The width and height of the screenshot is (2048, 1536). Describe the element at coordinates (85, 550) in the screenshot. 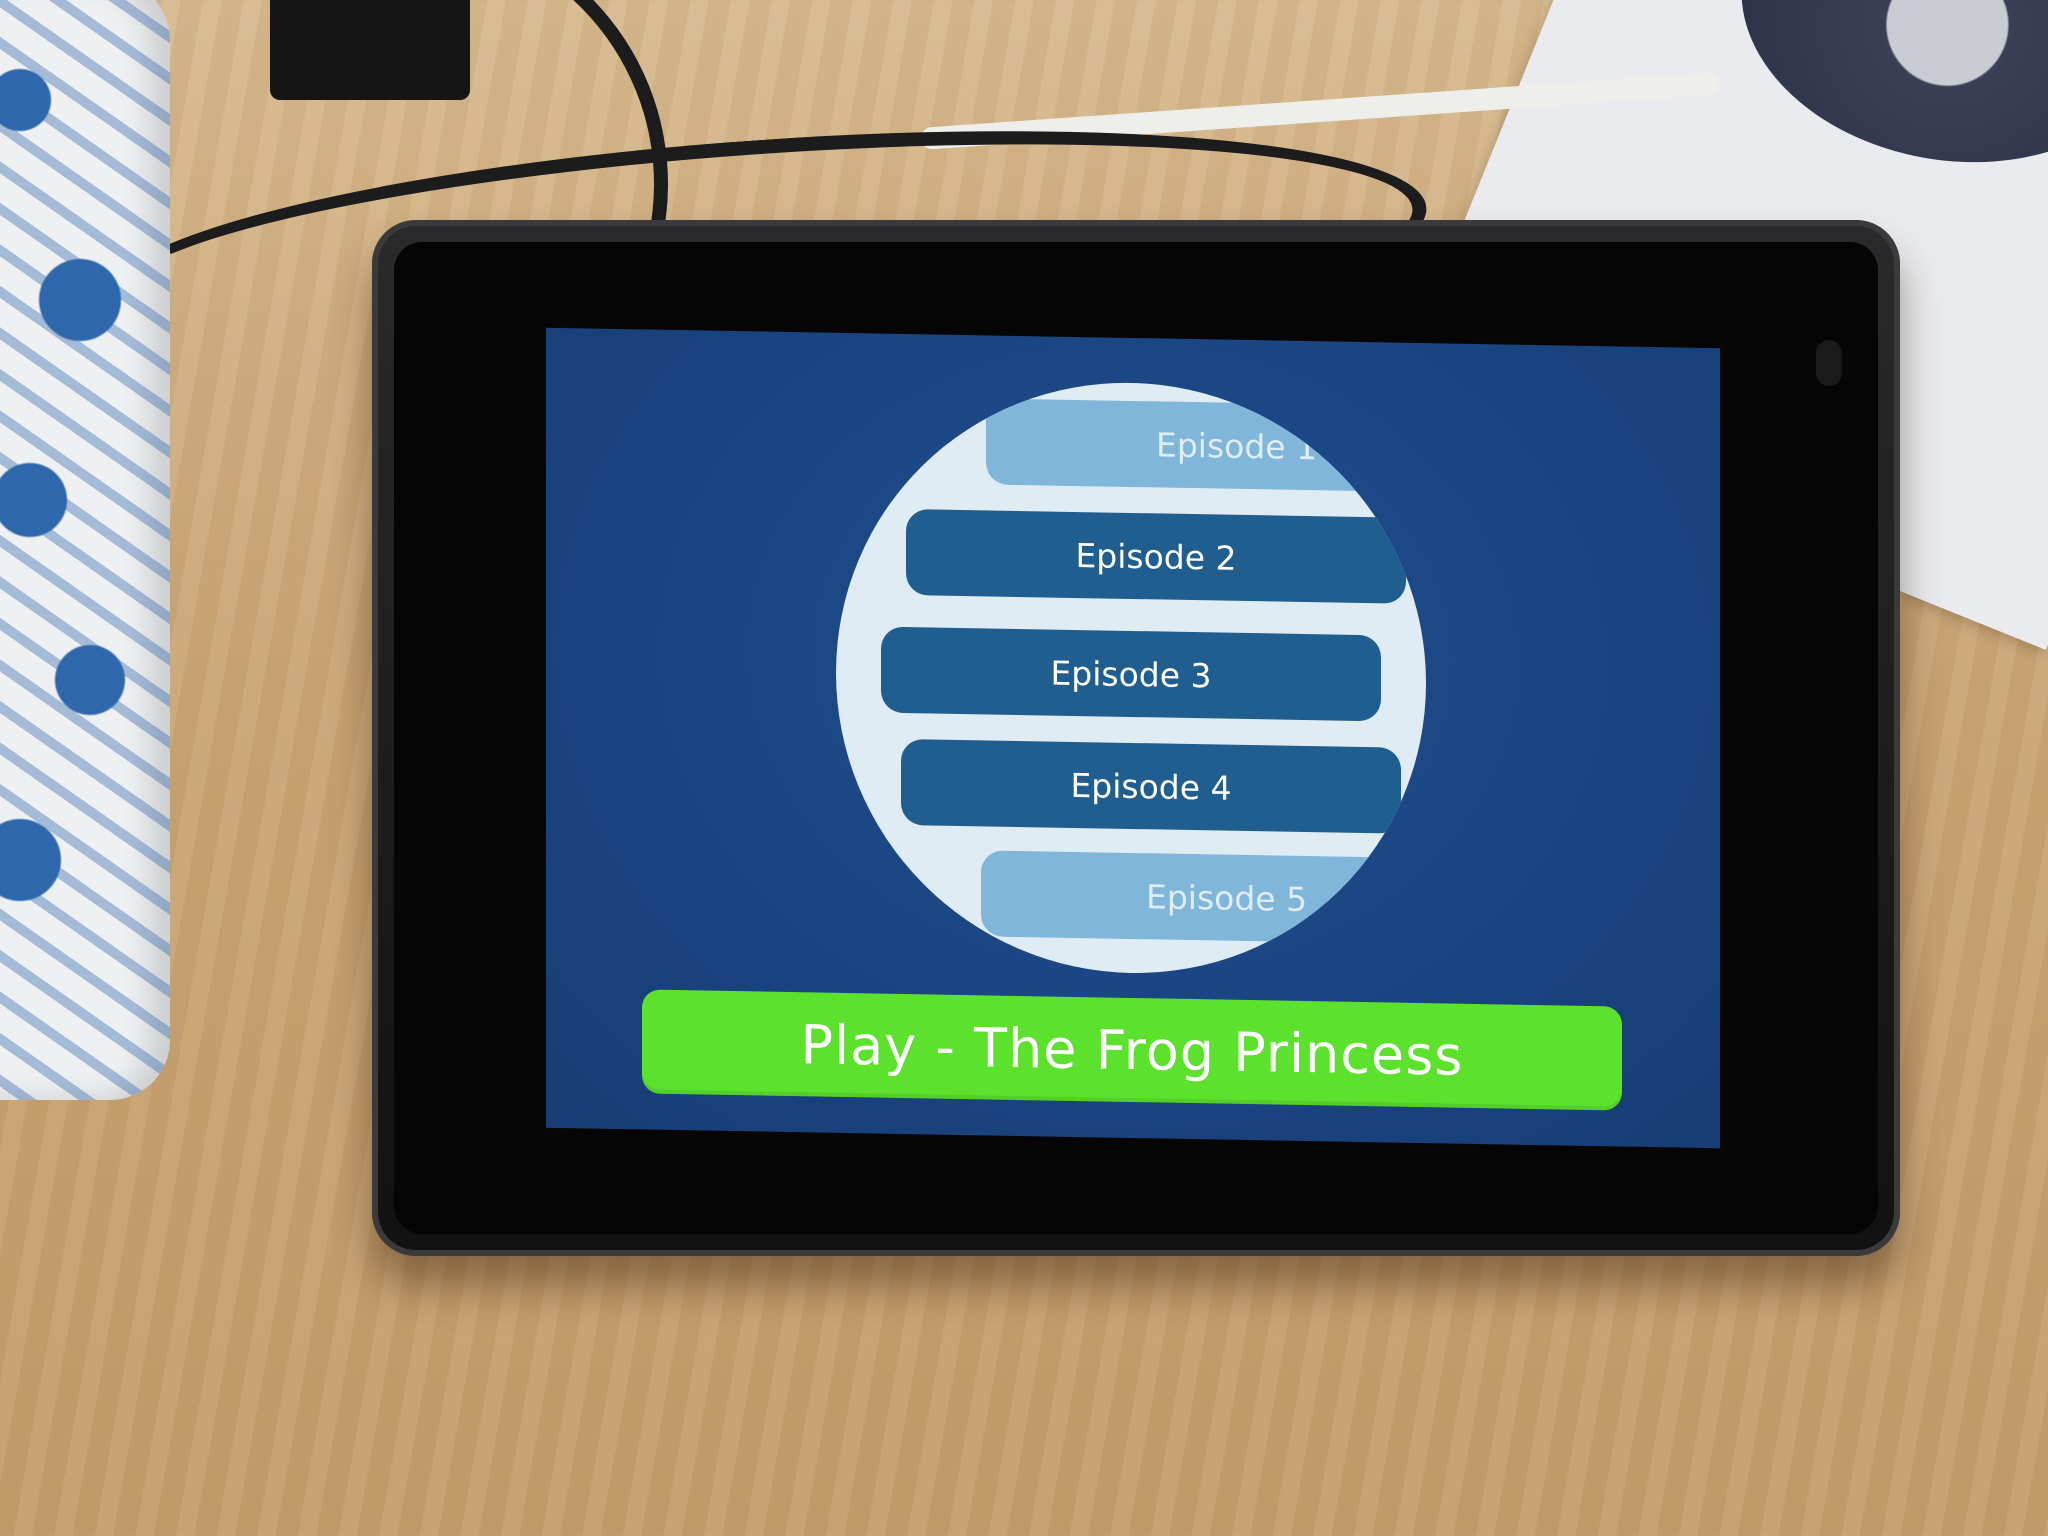

I see `mug-pattern` at that location.